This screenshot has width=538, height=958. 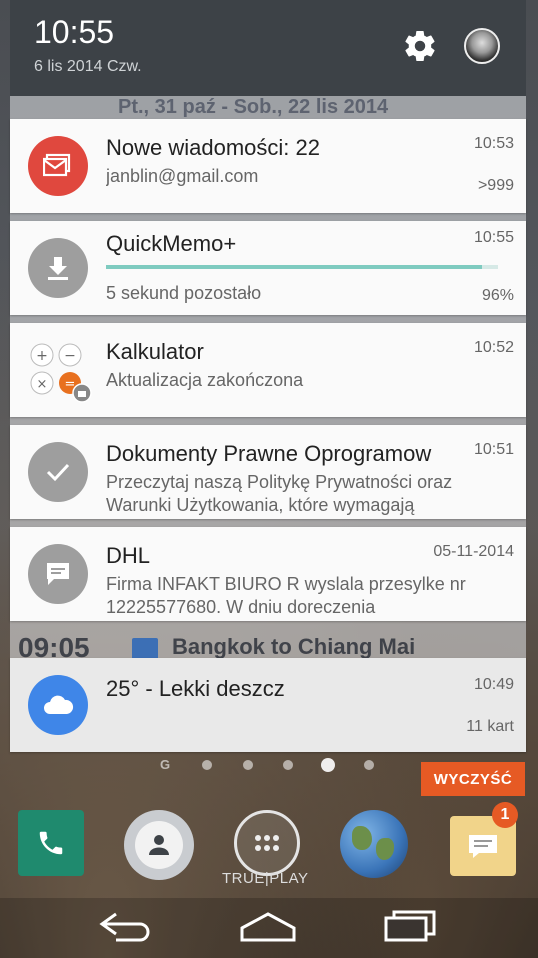 What do you see at coordinates (171, 243) in the screenshot?
I see `notification-title: QuickMemo+` at bounding box center [171, 243].